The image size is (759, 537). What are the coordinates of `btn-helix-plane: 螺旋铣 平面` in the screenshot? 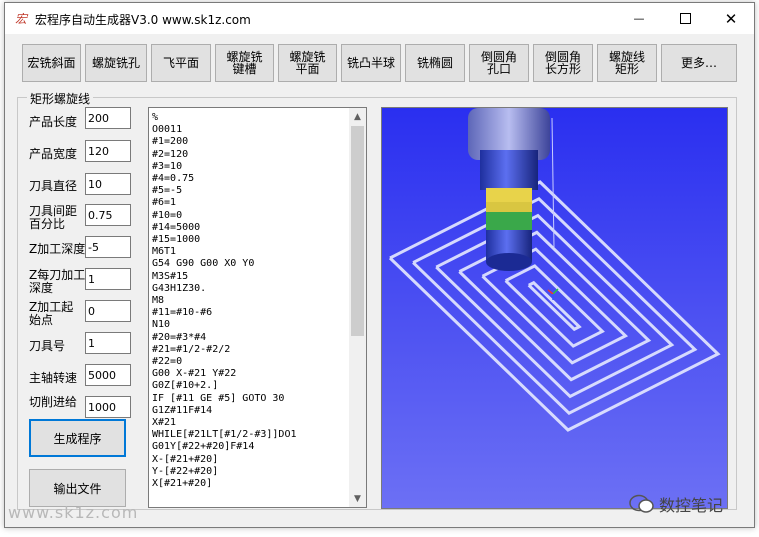 It's located at (307, 63).